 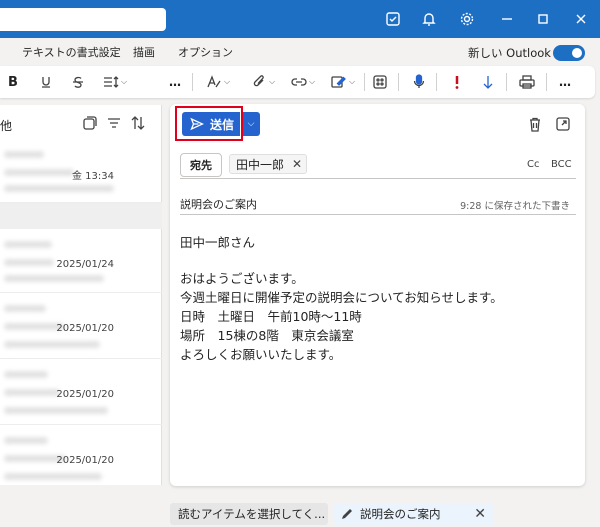 I want to click on to-field-underline, so click(x=378, y=178).